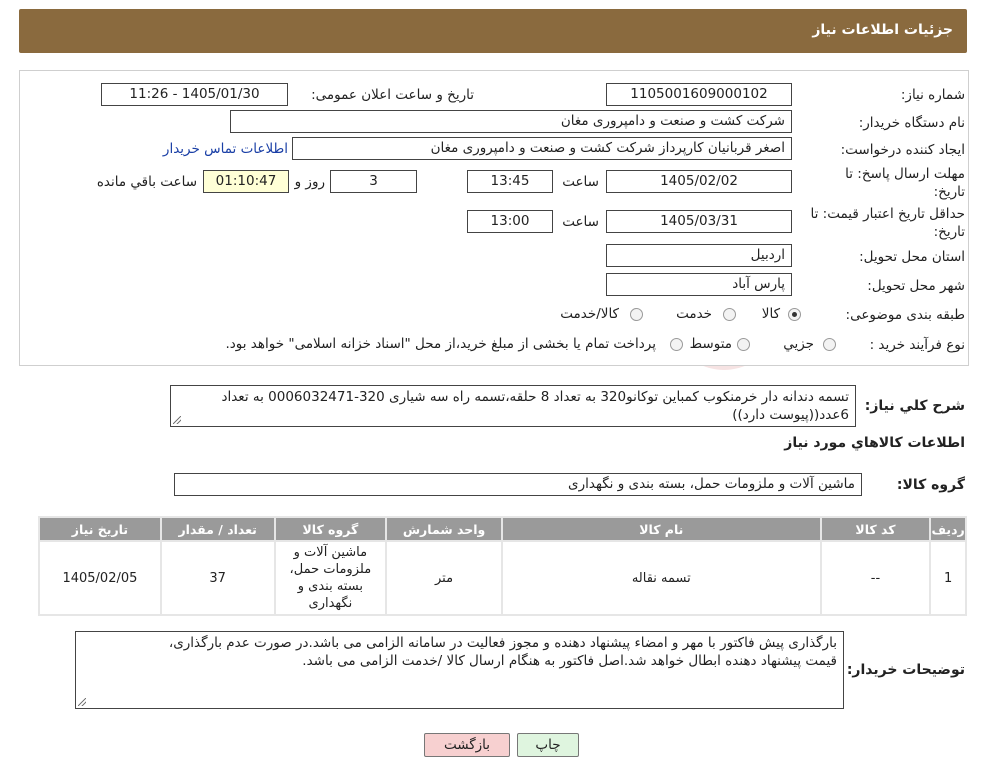 The height and width of the screenshot is (778, 985). I want to click on purchase-option-minor: جزيي, so click(798, 344).